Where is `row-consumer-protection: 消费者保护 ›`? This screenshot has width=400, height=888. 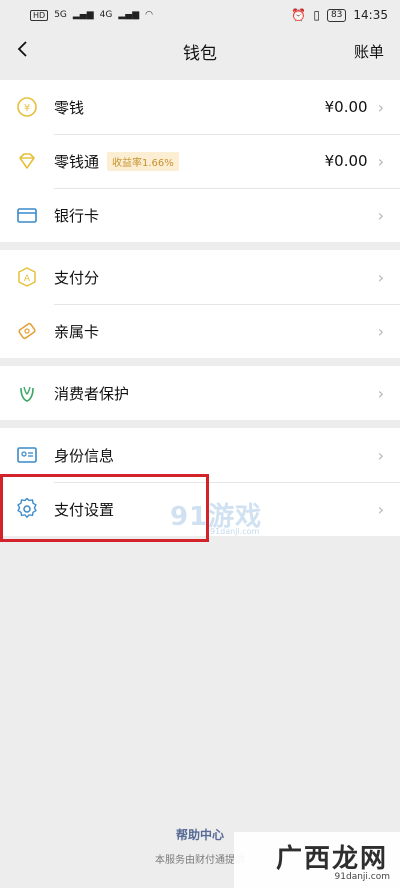 row-consumer-protection: 消费者保护 › is located at coordinates (200, 393).